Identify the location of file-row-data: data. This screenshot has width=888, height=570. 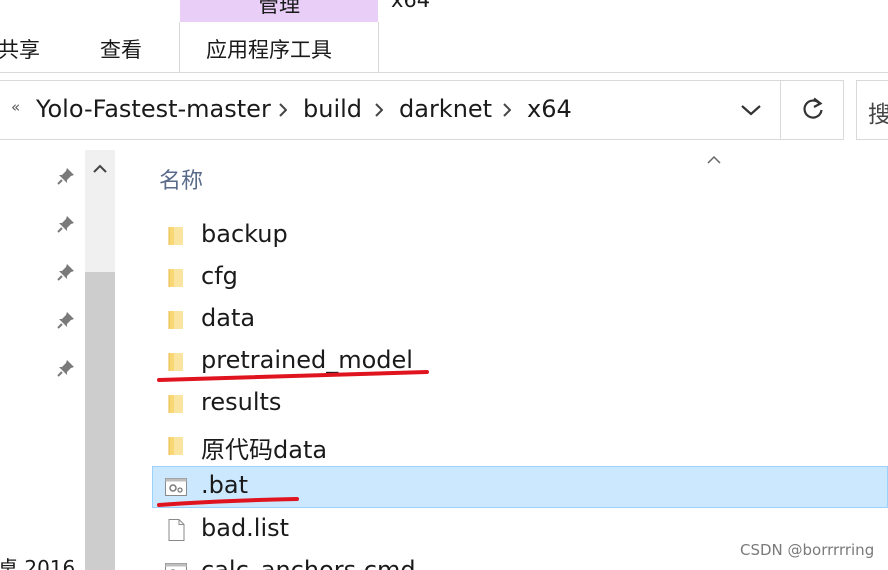
(520, 320).